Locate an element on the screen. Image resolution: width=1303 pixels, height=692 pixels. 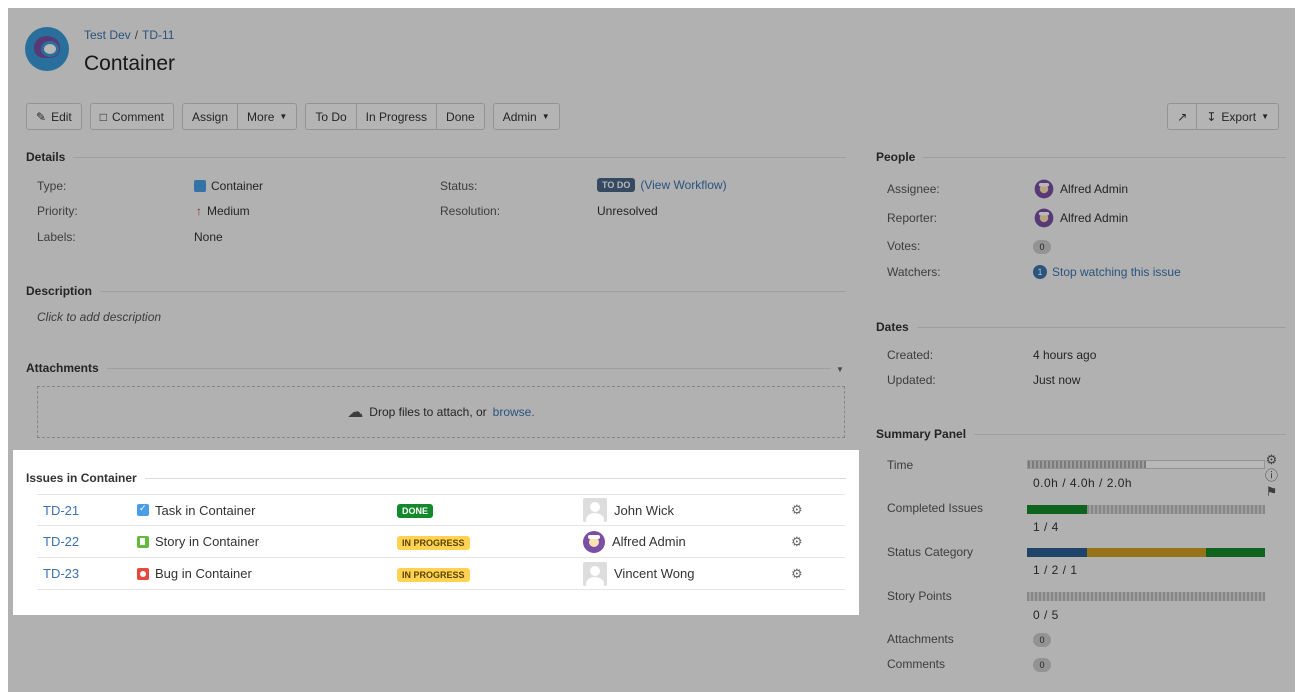
breadcrumb-issue-link: TD-11 is located at coordinates (158, 35).